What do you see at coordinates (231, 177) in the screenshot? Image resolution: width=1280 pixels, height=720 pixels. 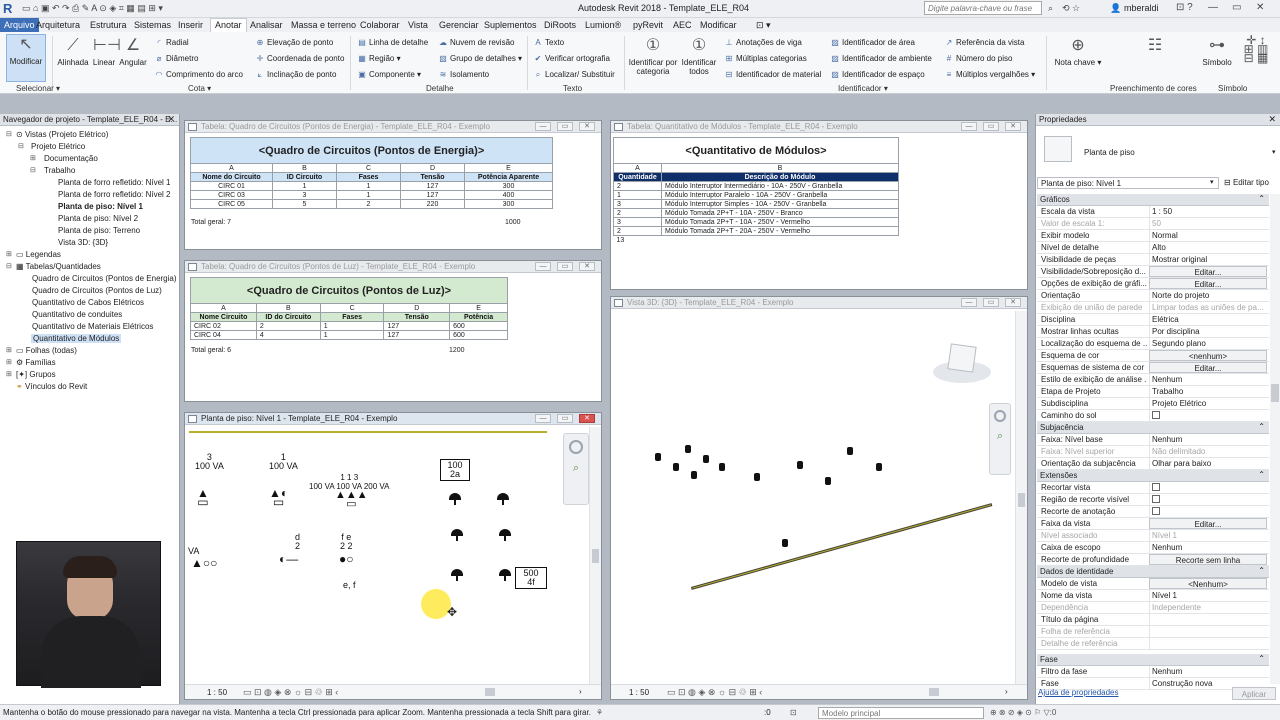 I see `column-header: Nome do Circuito` at bounding box center [231, 177].